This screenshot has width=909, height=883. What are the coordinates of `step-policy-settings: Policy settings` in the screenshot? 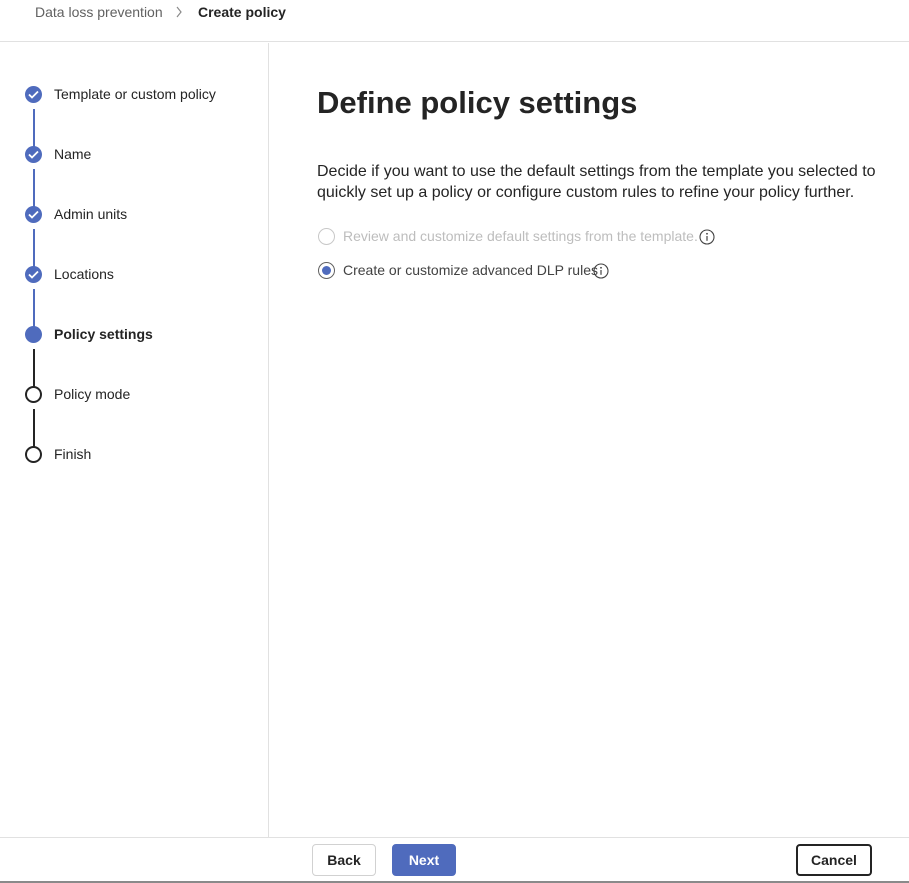 It's located at (134, 334).